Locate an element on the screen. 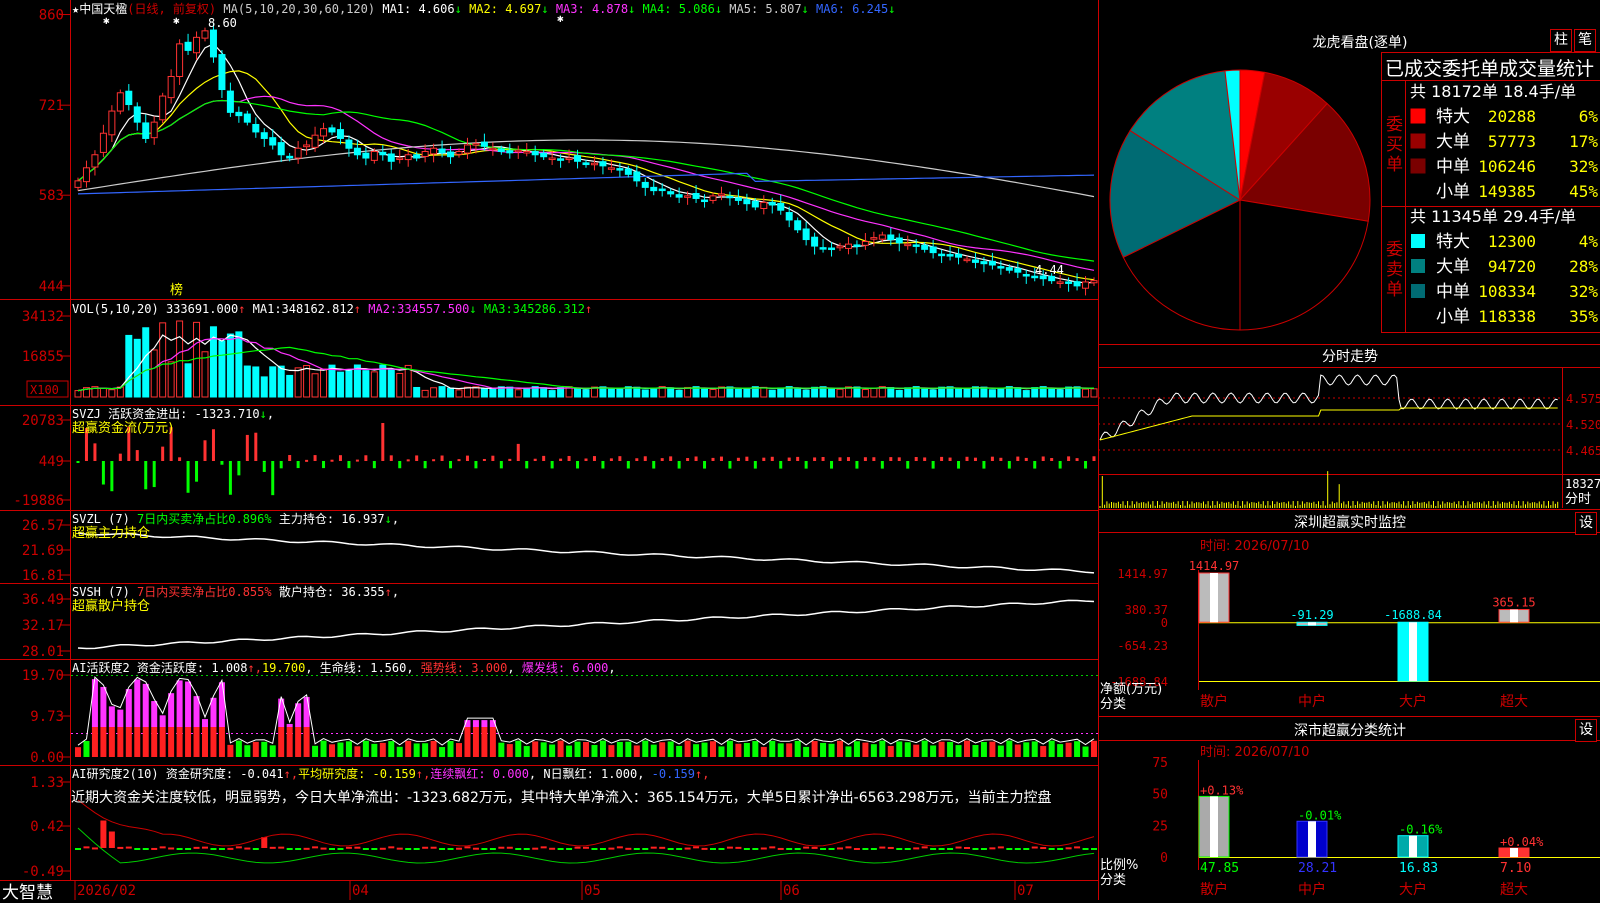  y-tick-label: 34132 is located at coordinates (43, 317).